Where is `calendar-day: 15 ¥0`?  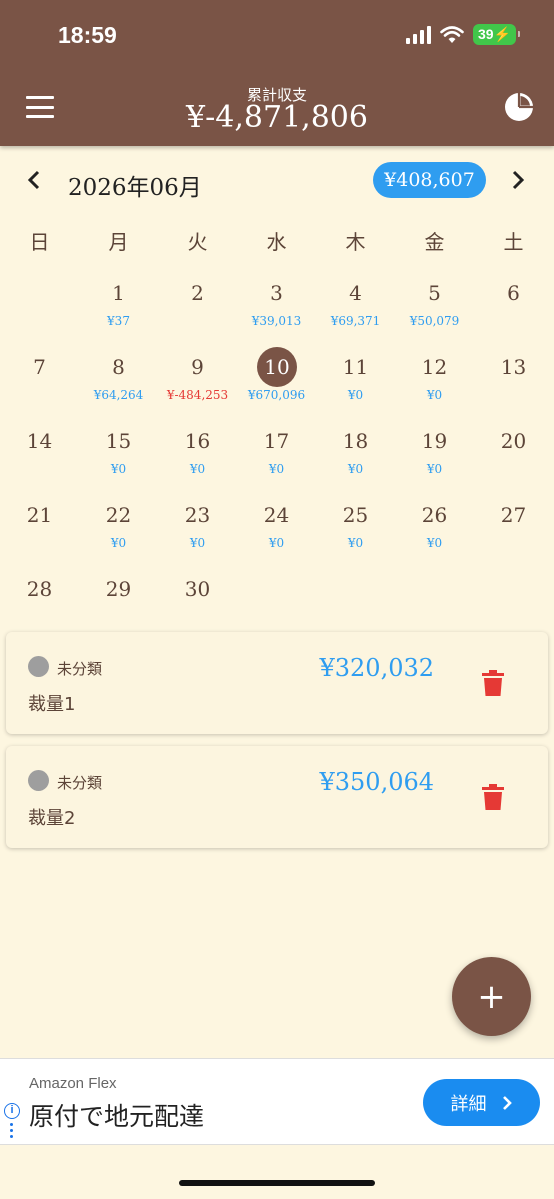 calendar-day: 15 ¥0 is located at coordinates (118, 453).